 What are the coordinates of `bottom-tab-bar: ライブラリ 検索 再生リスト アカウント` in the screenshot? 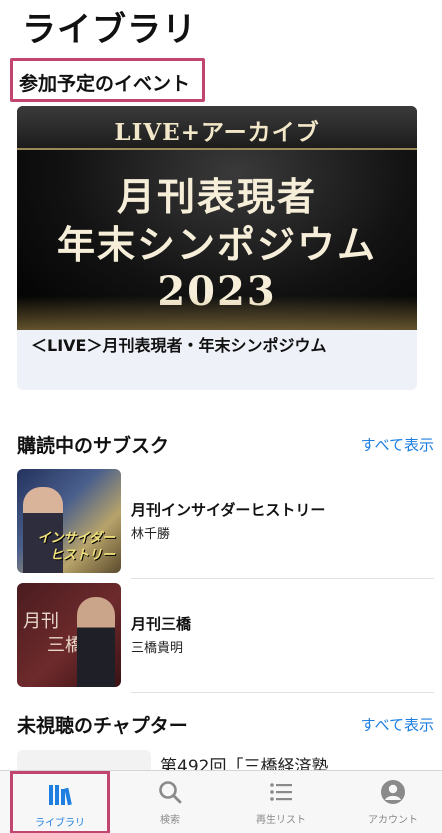 It's located at (221, 801).